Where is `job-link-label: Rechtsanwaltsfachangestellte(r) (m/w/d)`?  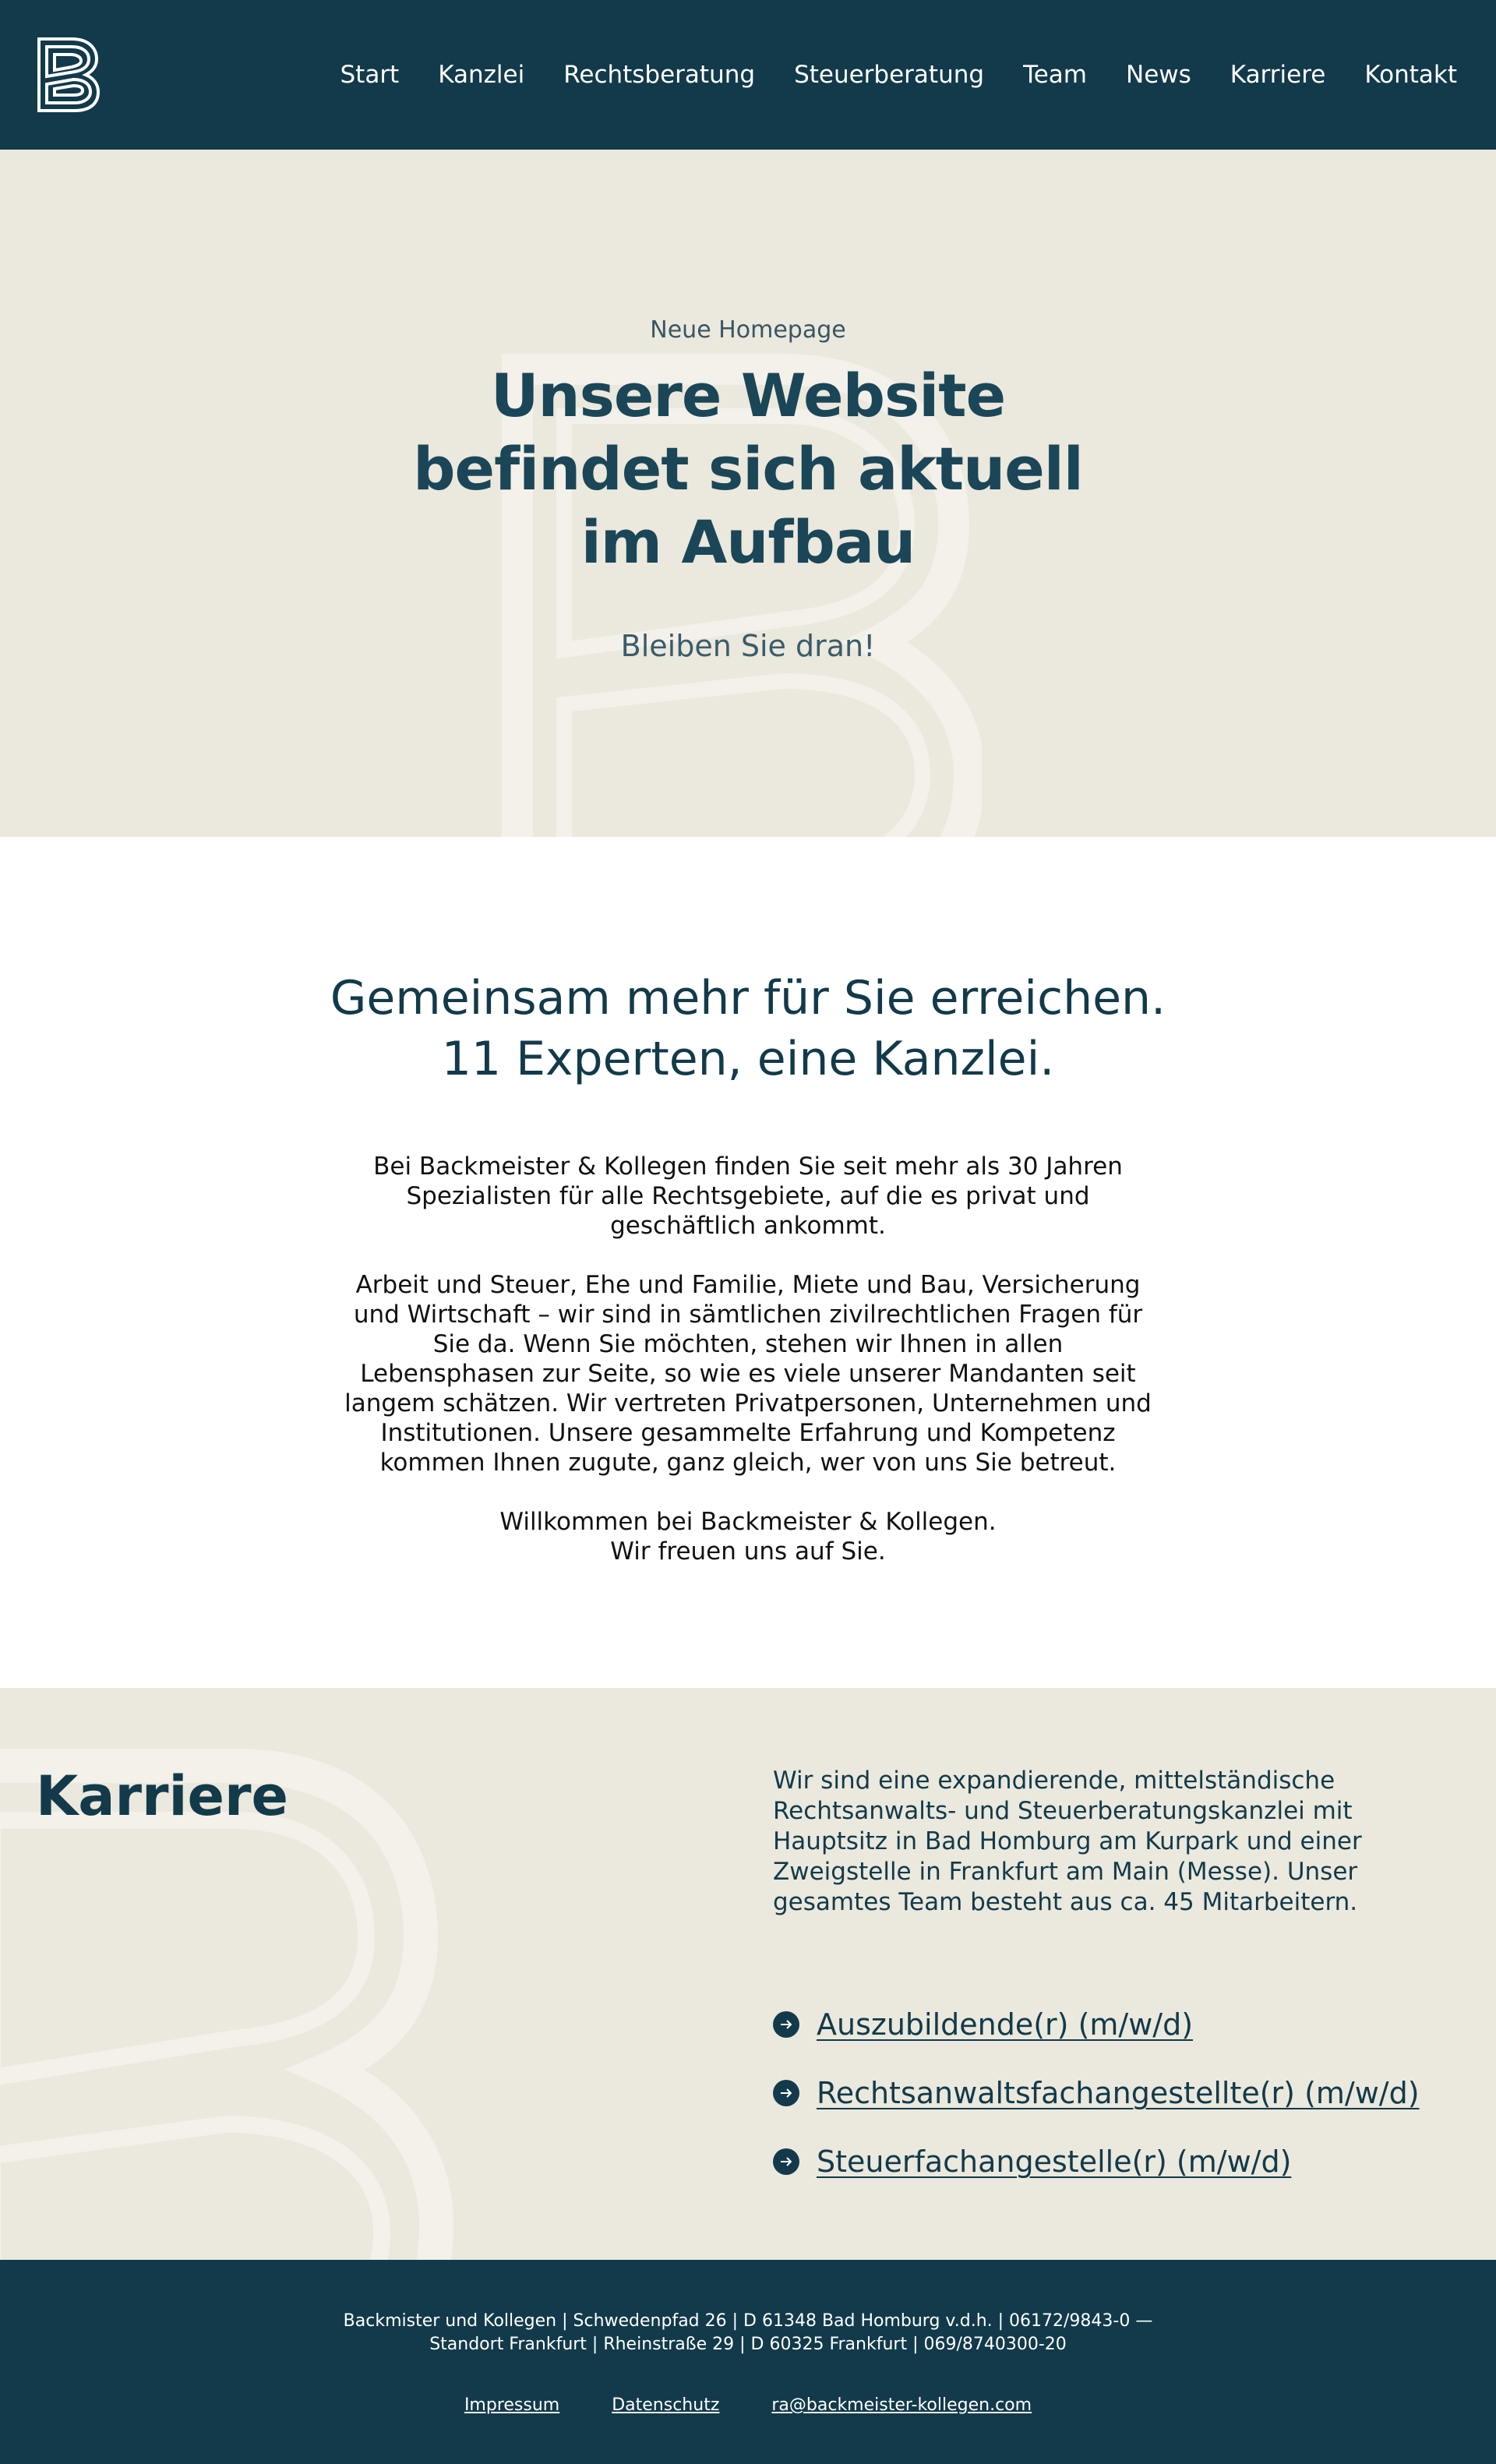 job-link-label: Rechtsanwaltsfachangestellte(r) (m/w/d) is located at coordinates (1118, 2093).